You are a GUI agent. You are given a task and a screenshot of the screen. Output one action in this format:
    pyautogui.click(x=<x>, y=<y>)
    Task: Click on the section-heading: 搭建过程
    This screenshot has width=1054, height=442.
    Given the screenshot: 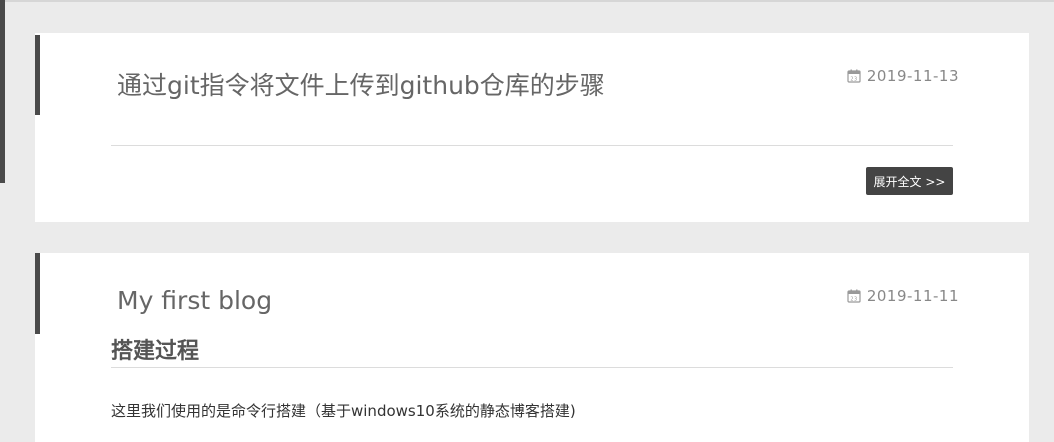 What is the action you would take?
    pyautogui.click(x=155, y=351)
    